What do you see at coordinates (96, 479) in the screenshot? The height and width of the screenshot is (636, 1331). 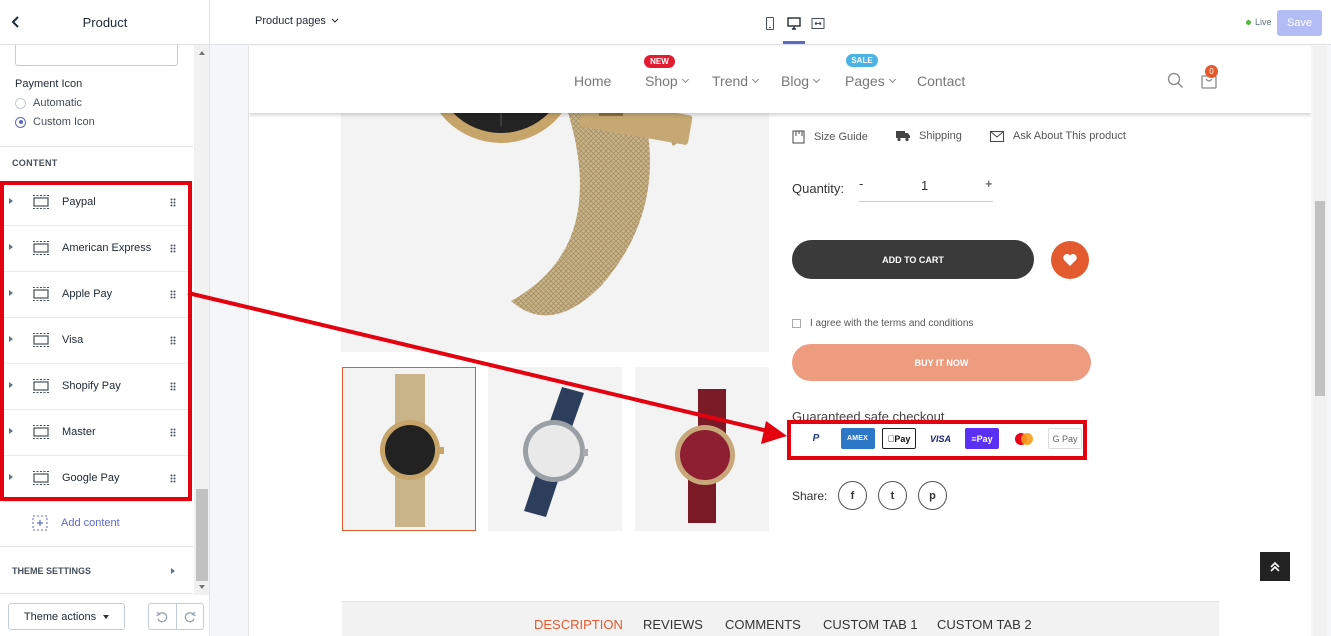 I see `content-block-item: Google Pay` at bounding box center [96, 479].